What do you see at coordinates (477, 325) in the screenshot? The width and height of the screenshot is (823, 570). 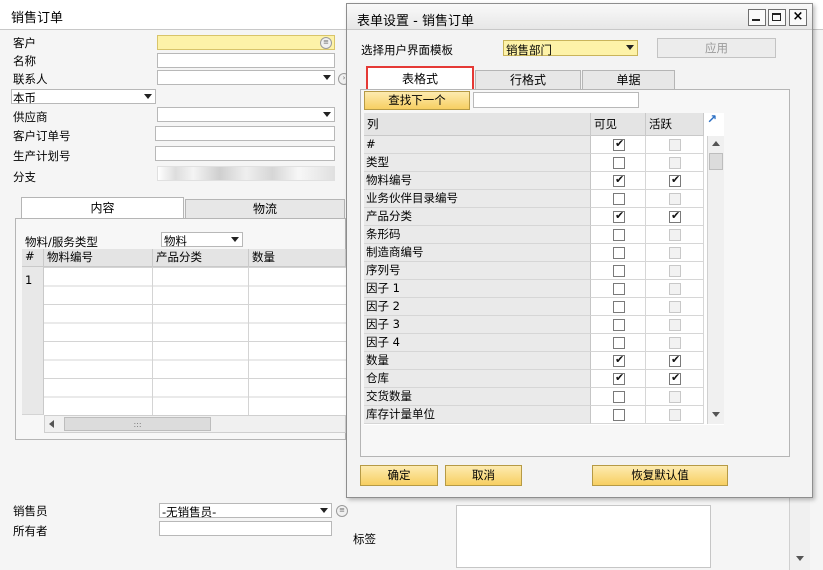 I see `settings-row-name: 因子 3` at bounding box center [477, 325].